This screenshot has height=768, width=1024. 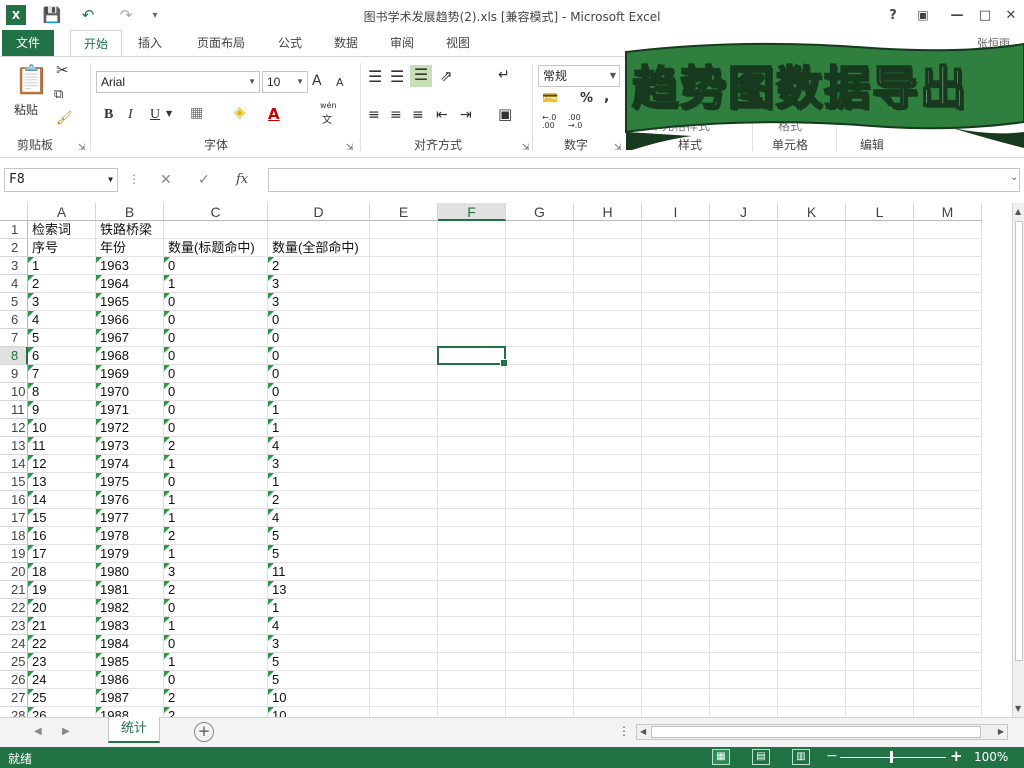 What do you see at coordinates (31, 79) in the screenshot?
I see `paste-icon: 📋` at bounding box center [31, 79].